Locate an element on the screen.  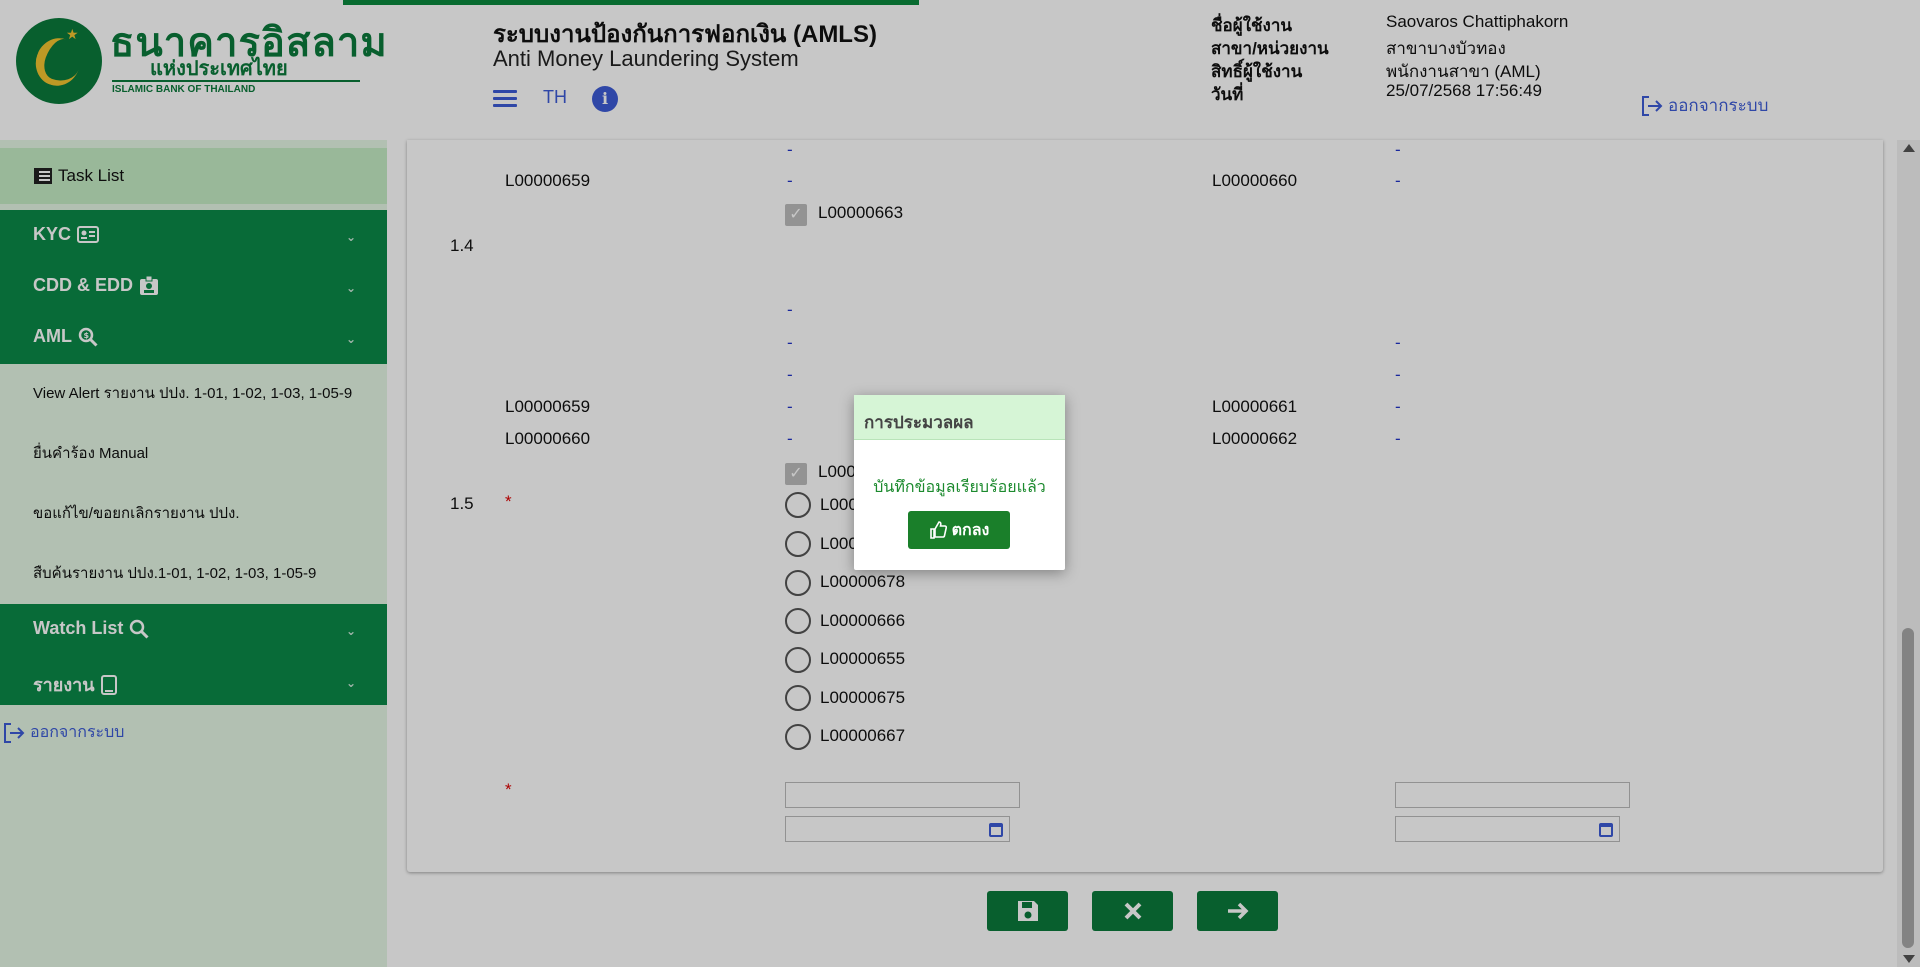
ok-button: ตกลง is located at coordinates (959, 530).